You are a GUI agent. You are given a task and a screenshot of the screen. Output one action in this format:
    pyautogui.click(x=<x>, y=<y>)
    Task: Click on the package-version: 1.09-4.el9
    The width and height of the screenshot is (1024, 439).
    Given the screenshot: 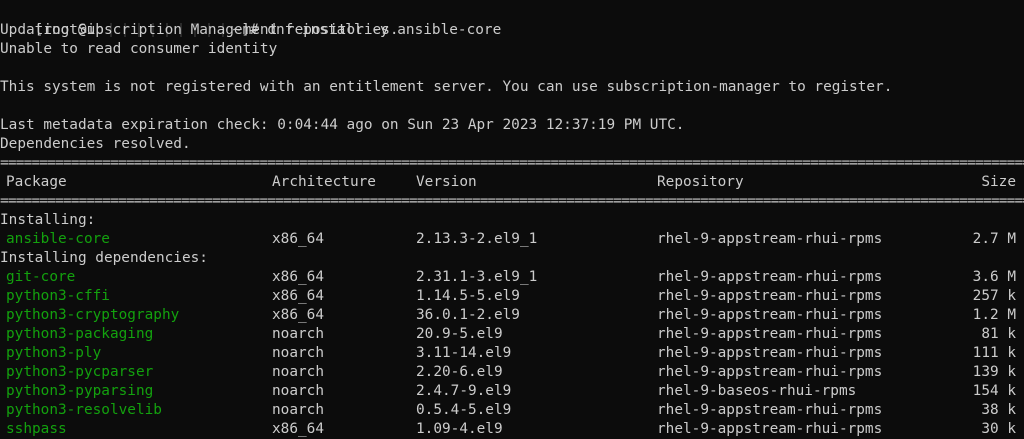 What is the action you would take?
    pyautogui.click(x=459, y=429)
    